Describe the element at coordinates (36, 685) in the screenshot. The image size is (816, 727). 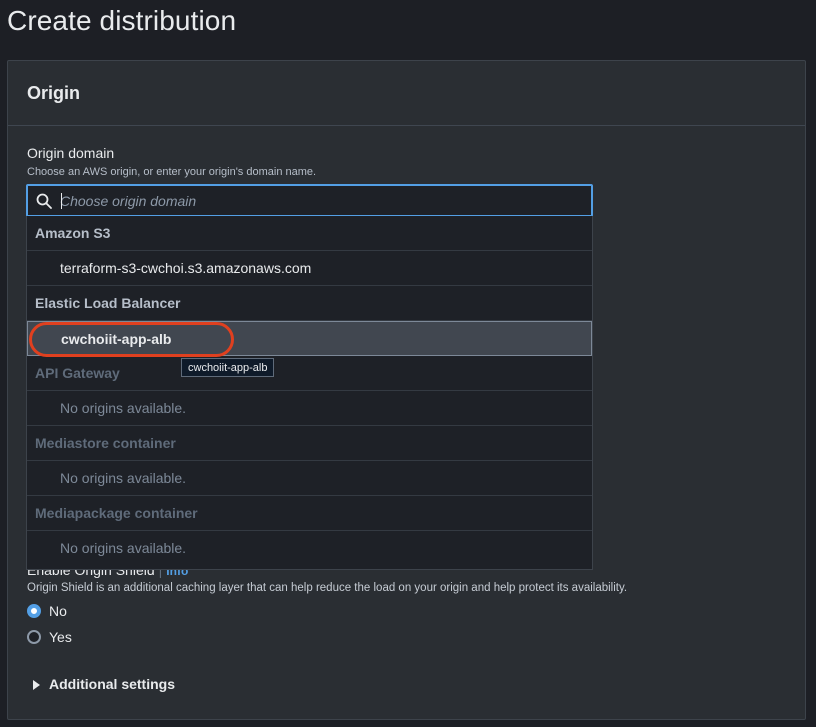
I see `caret-right-icon` at that location.